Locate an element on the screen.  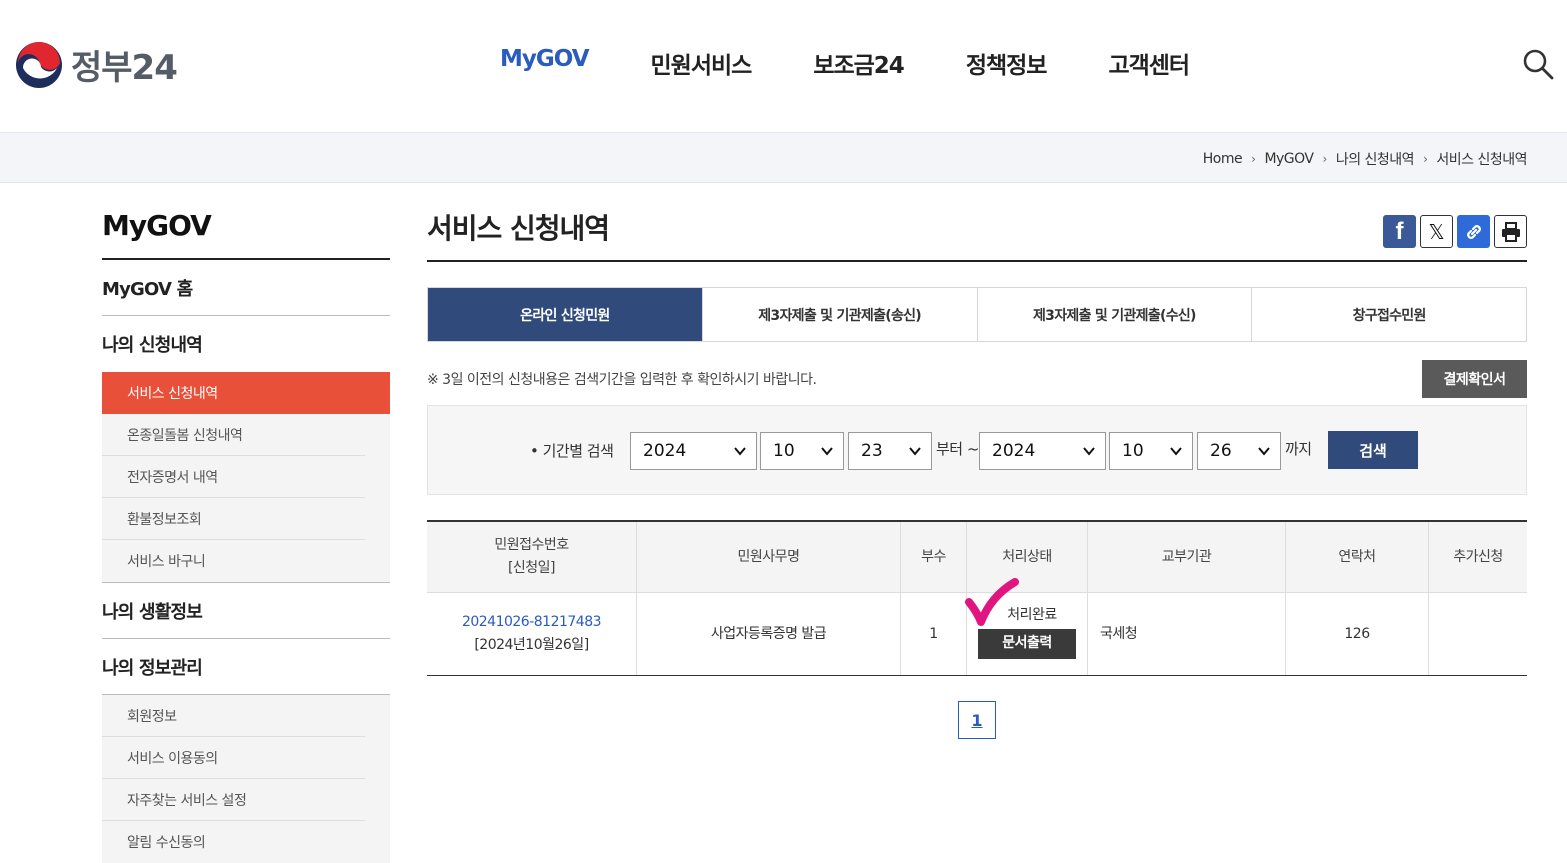
tab-third-party-sent: 제3자제출 및 기관제출(송신) is located at coordinates (839, 314).